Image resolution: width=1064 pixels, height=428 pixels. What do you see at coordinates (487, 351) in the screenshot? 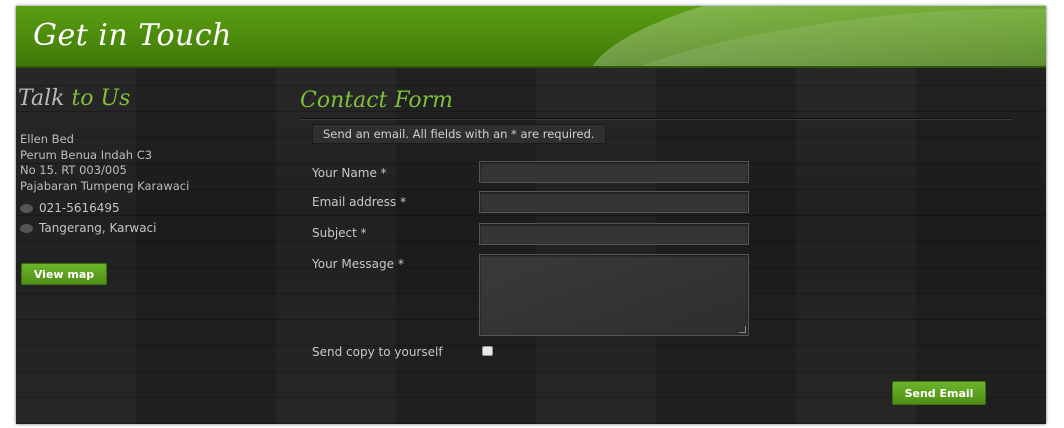
I see `send-copy-checkbox` at bounding box center [487, 351].